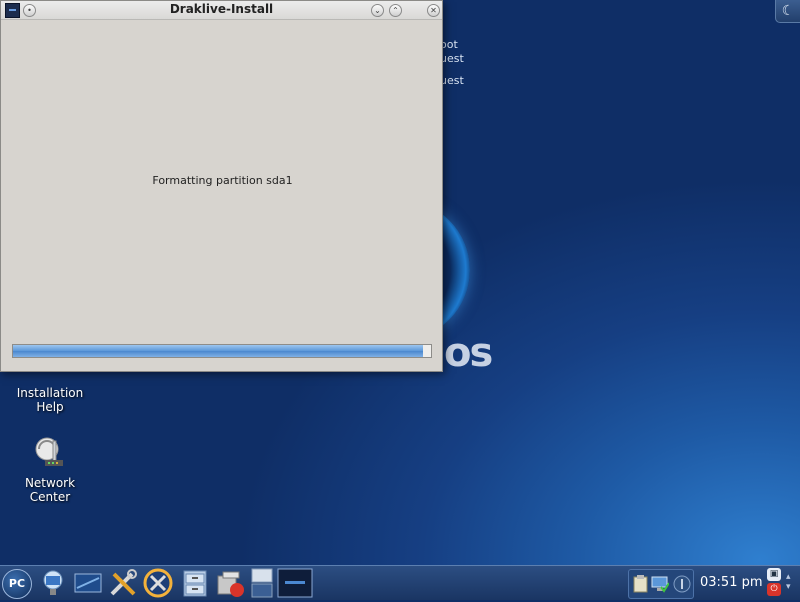 The width and height of the screenshot is (800, 602). Describe the element at coordinates (50, 453) in the screenshot. I see `network-center-icon` at that location.